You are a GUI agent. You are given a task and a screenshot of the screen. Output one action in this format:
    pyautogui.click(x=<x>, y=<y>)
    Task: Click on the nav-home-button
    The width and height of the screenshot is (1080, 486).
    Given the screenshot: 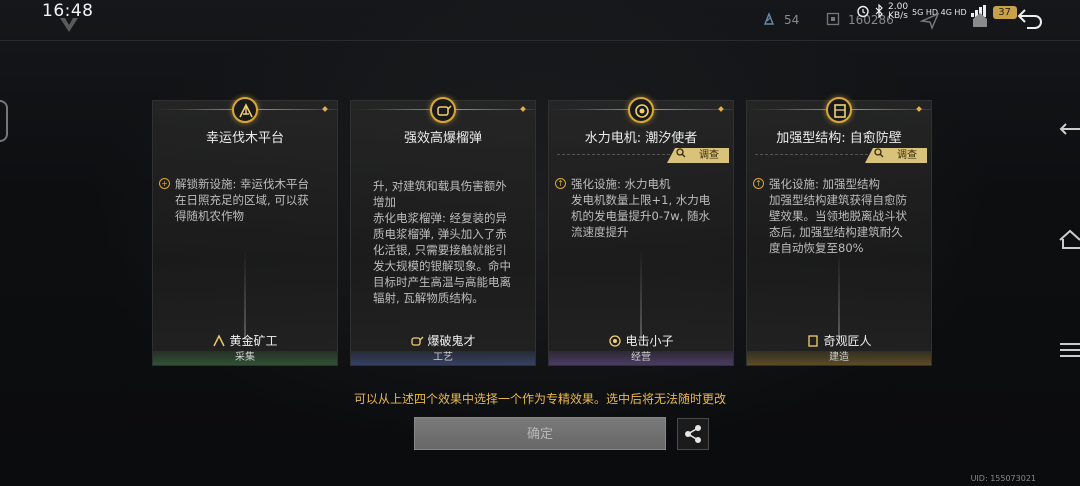 What is the action you would take?
    pyautogui.click(x=1069, y=240)
    